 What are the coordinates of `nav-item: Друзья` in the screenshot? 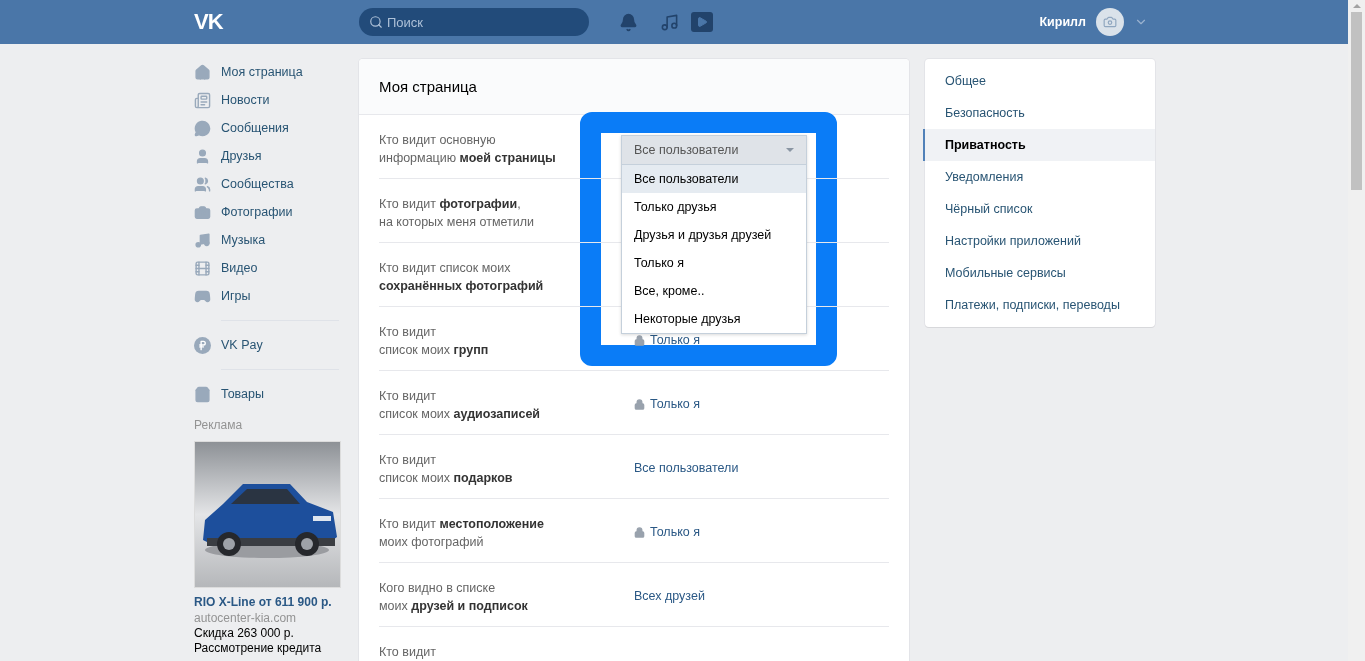 It's located at (276, 156).